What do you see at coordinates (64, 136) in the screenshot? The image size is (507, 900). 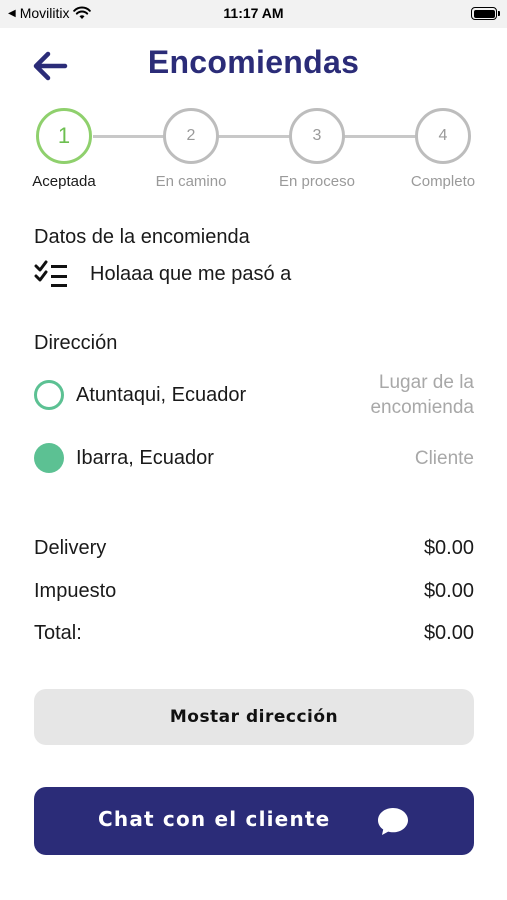 I see `step-1-circle: 1` at bounding box center [64, 136].